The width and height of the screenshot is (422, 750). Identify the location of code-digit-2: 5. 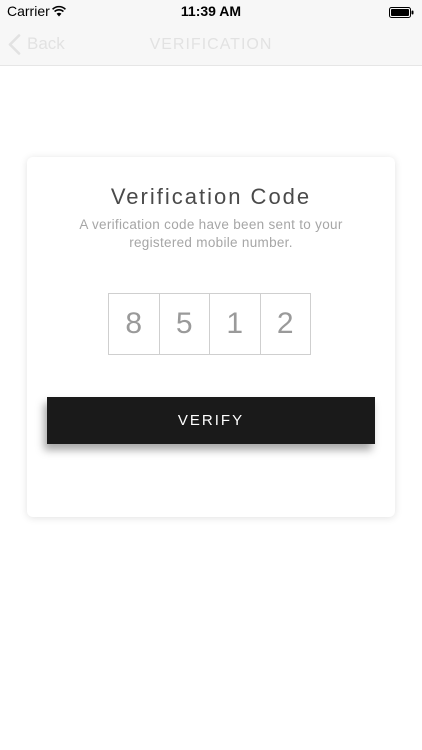
(184, 324).